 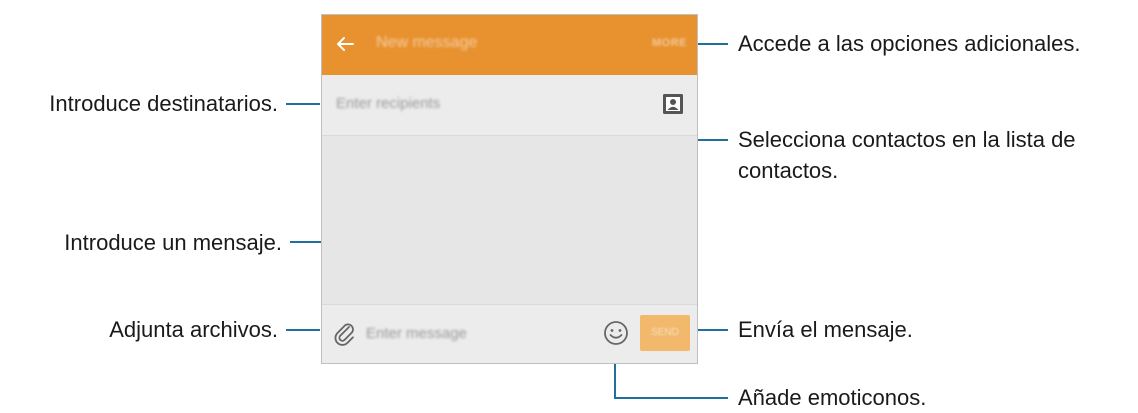 What do you see at coordinates (616, 333) in the screenshot?
I see `smiley-face-icon` at bounding box center [616, 333].